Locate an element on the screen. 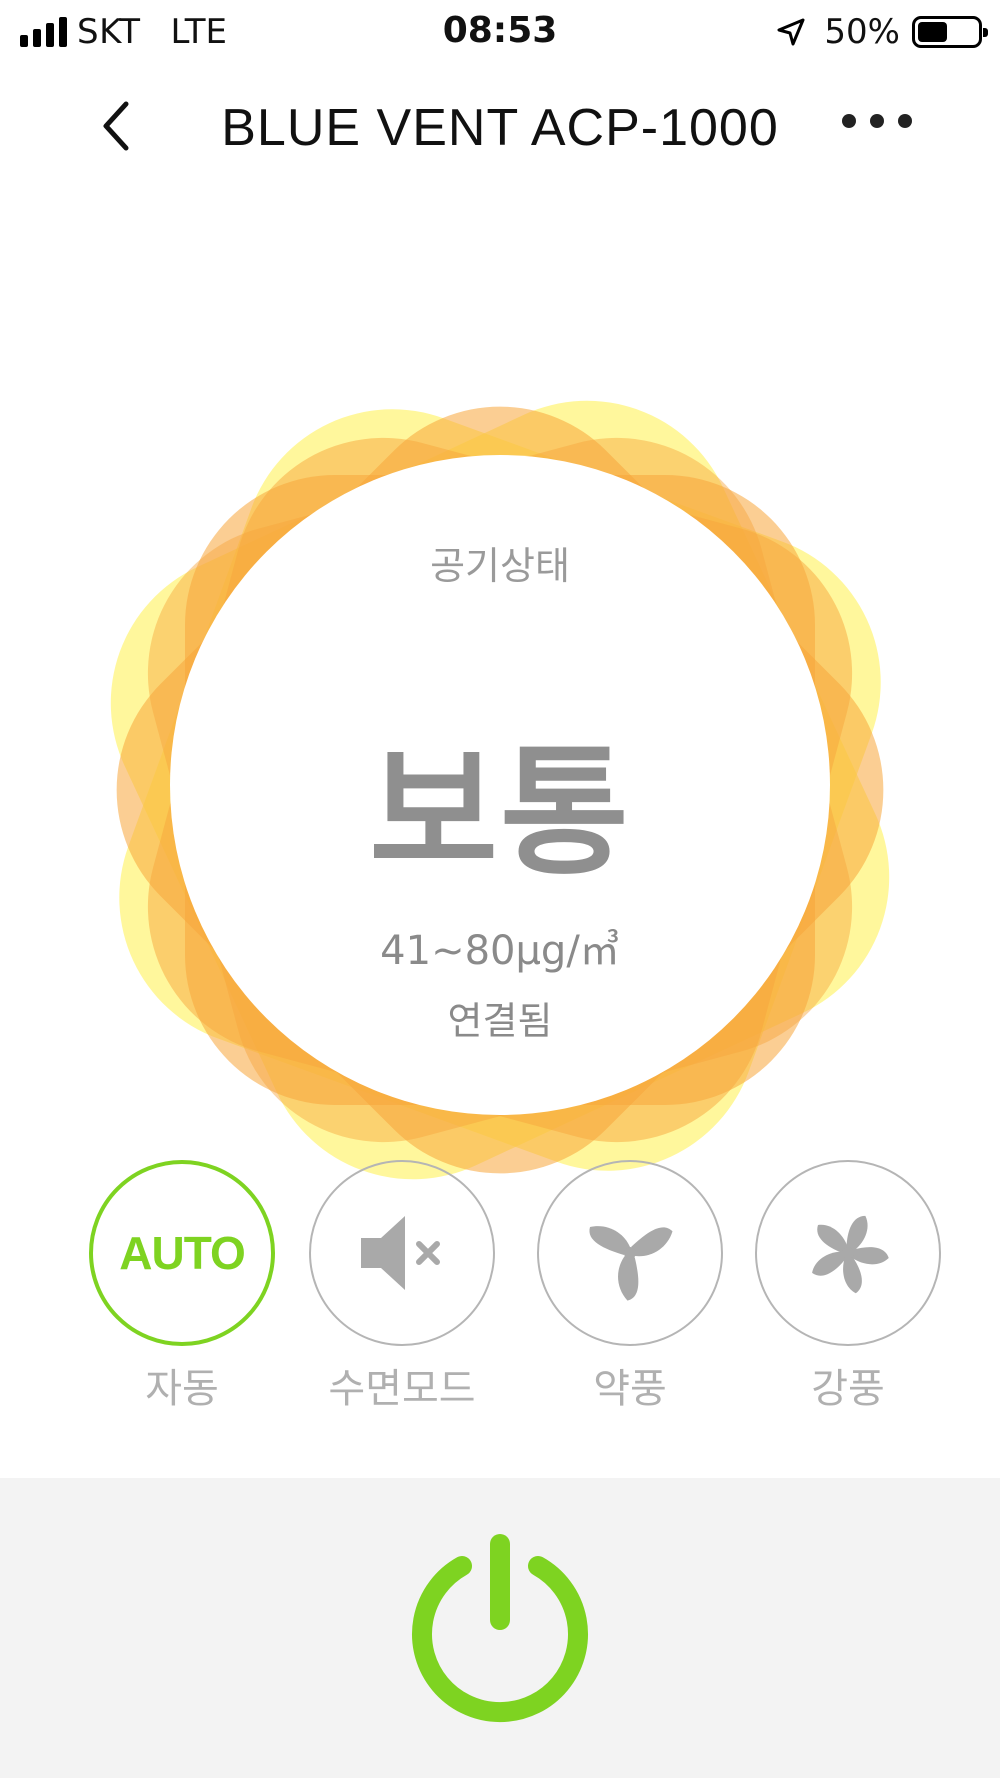 This screenshot has width=1000, height=1778. speaker-mute-icon is located at coordinates (400, 1253).